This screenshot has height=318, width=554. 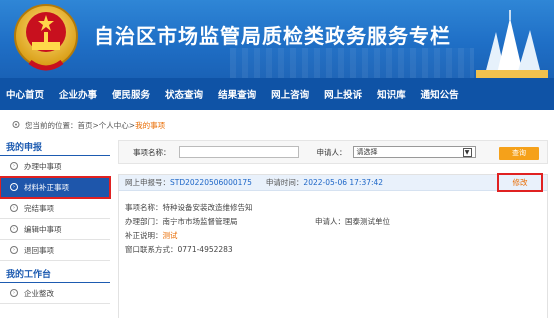 I want to click on record-applicant: 申请人：国泰测试单位, so click(x=352, y=222).